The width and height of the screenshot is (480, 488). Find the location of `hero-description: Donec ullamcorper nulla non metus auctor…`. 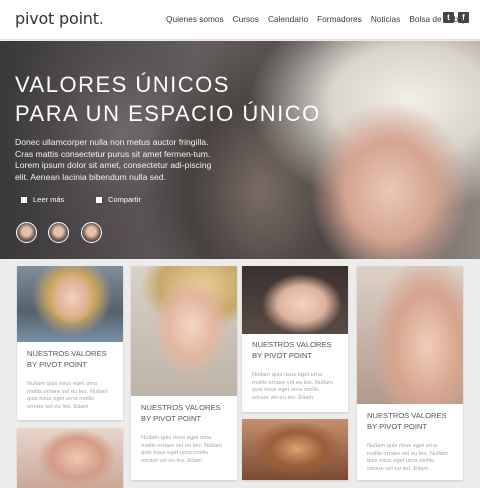

hero-description: Donec ullamcorper nulla non metus auctor… is located at coordinates (113, 159).